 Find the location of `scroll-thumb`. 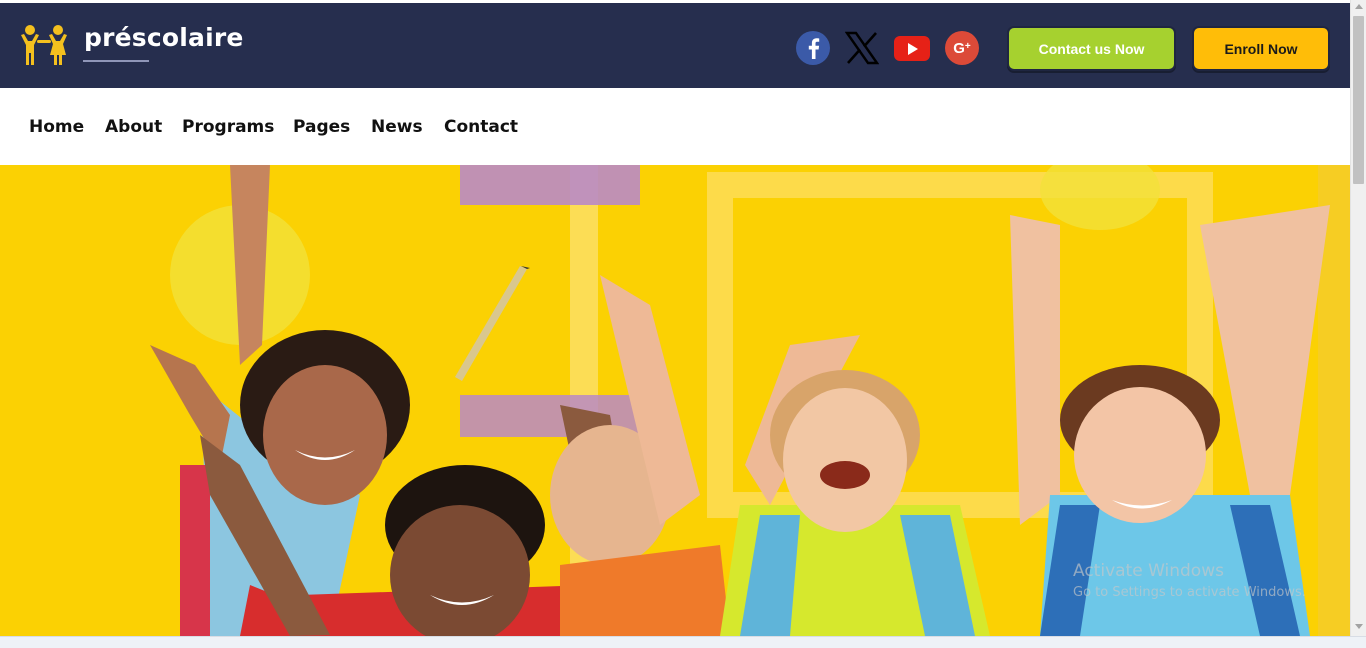

scroll-thumb is located at coordinates (1358, 100).